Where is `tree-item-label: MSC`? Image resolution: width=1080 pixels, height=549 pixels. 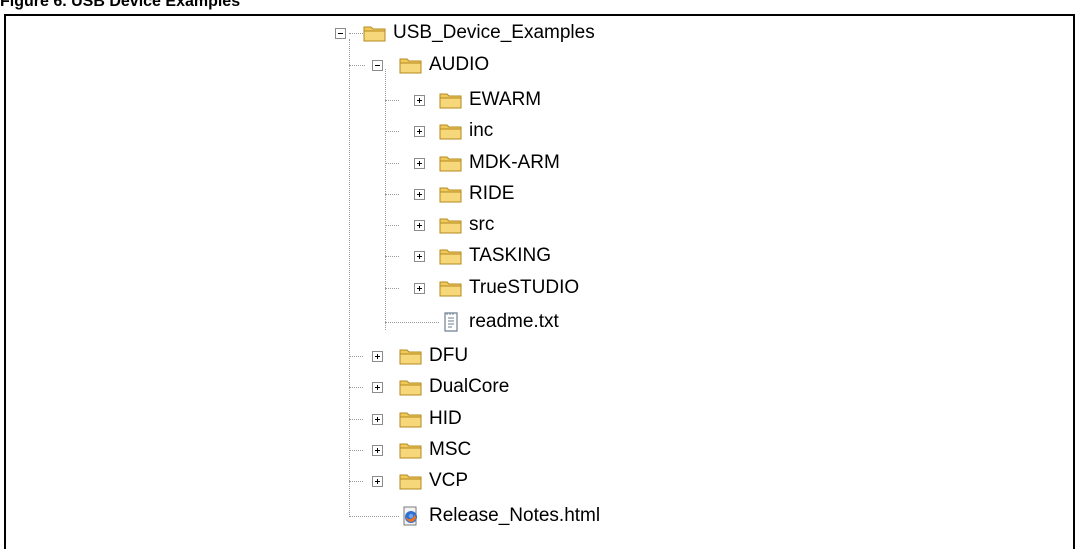
tree-item-label: MSC is located at coordinates (450, 449).